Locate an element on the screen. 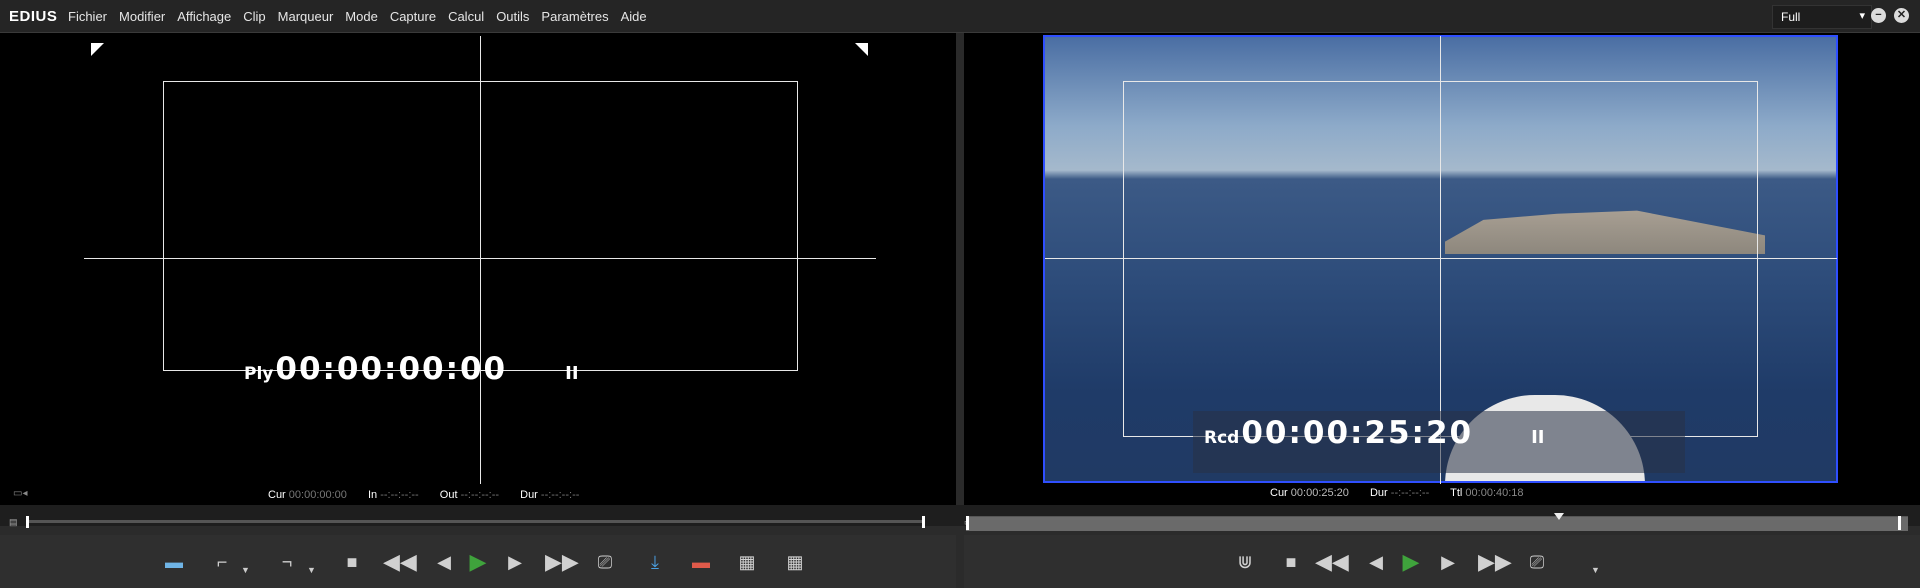  menu-modifier: Modifier is located at coordinates (142, 16).